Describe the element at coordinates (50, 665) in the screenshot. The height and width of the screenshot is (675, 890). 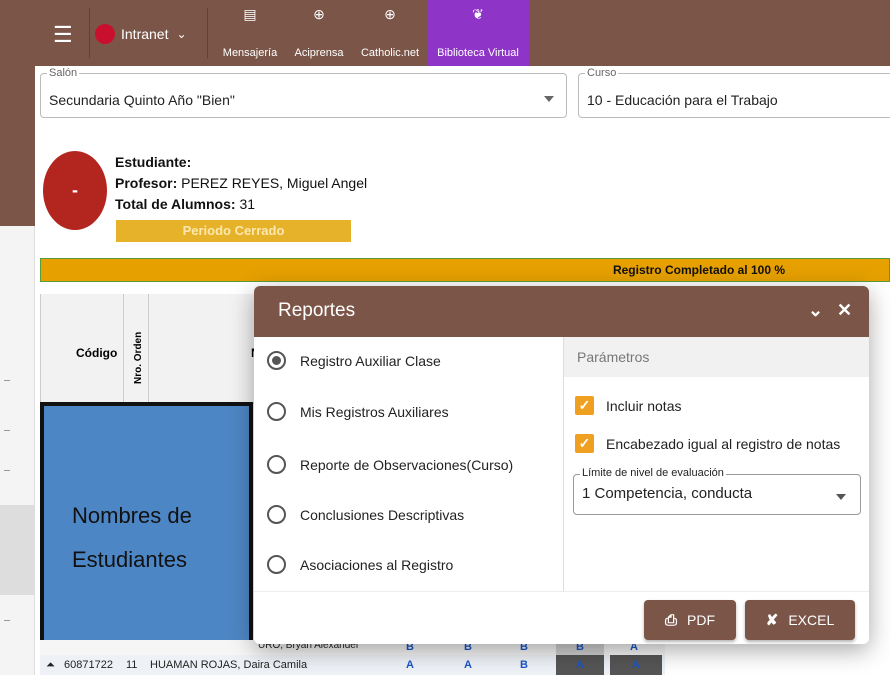
I see `row-expand-icon: ⏶` at that location.